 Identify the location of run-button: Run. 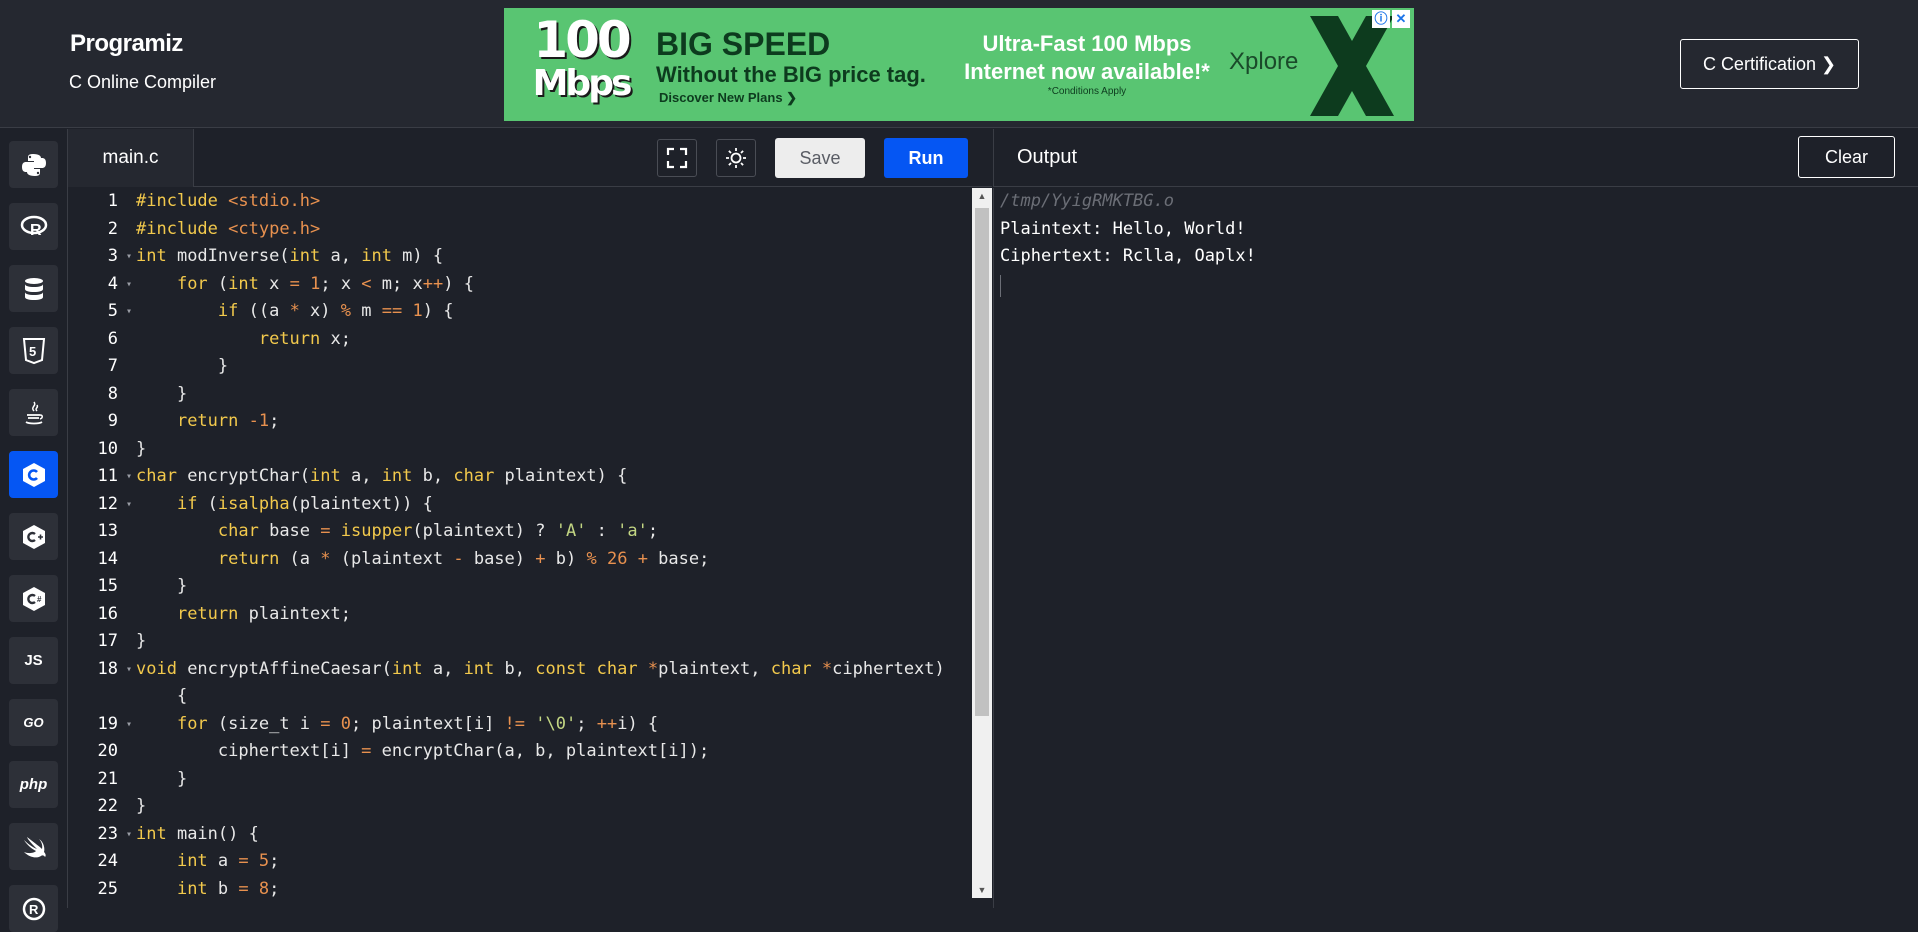
(926, 158).